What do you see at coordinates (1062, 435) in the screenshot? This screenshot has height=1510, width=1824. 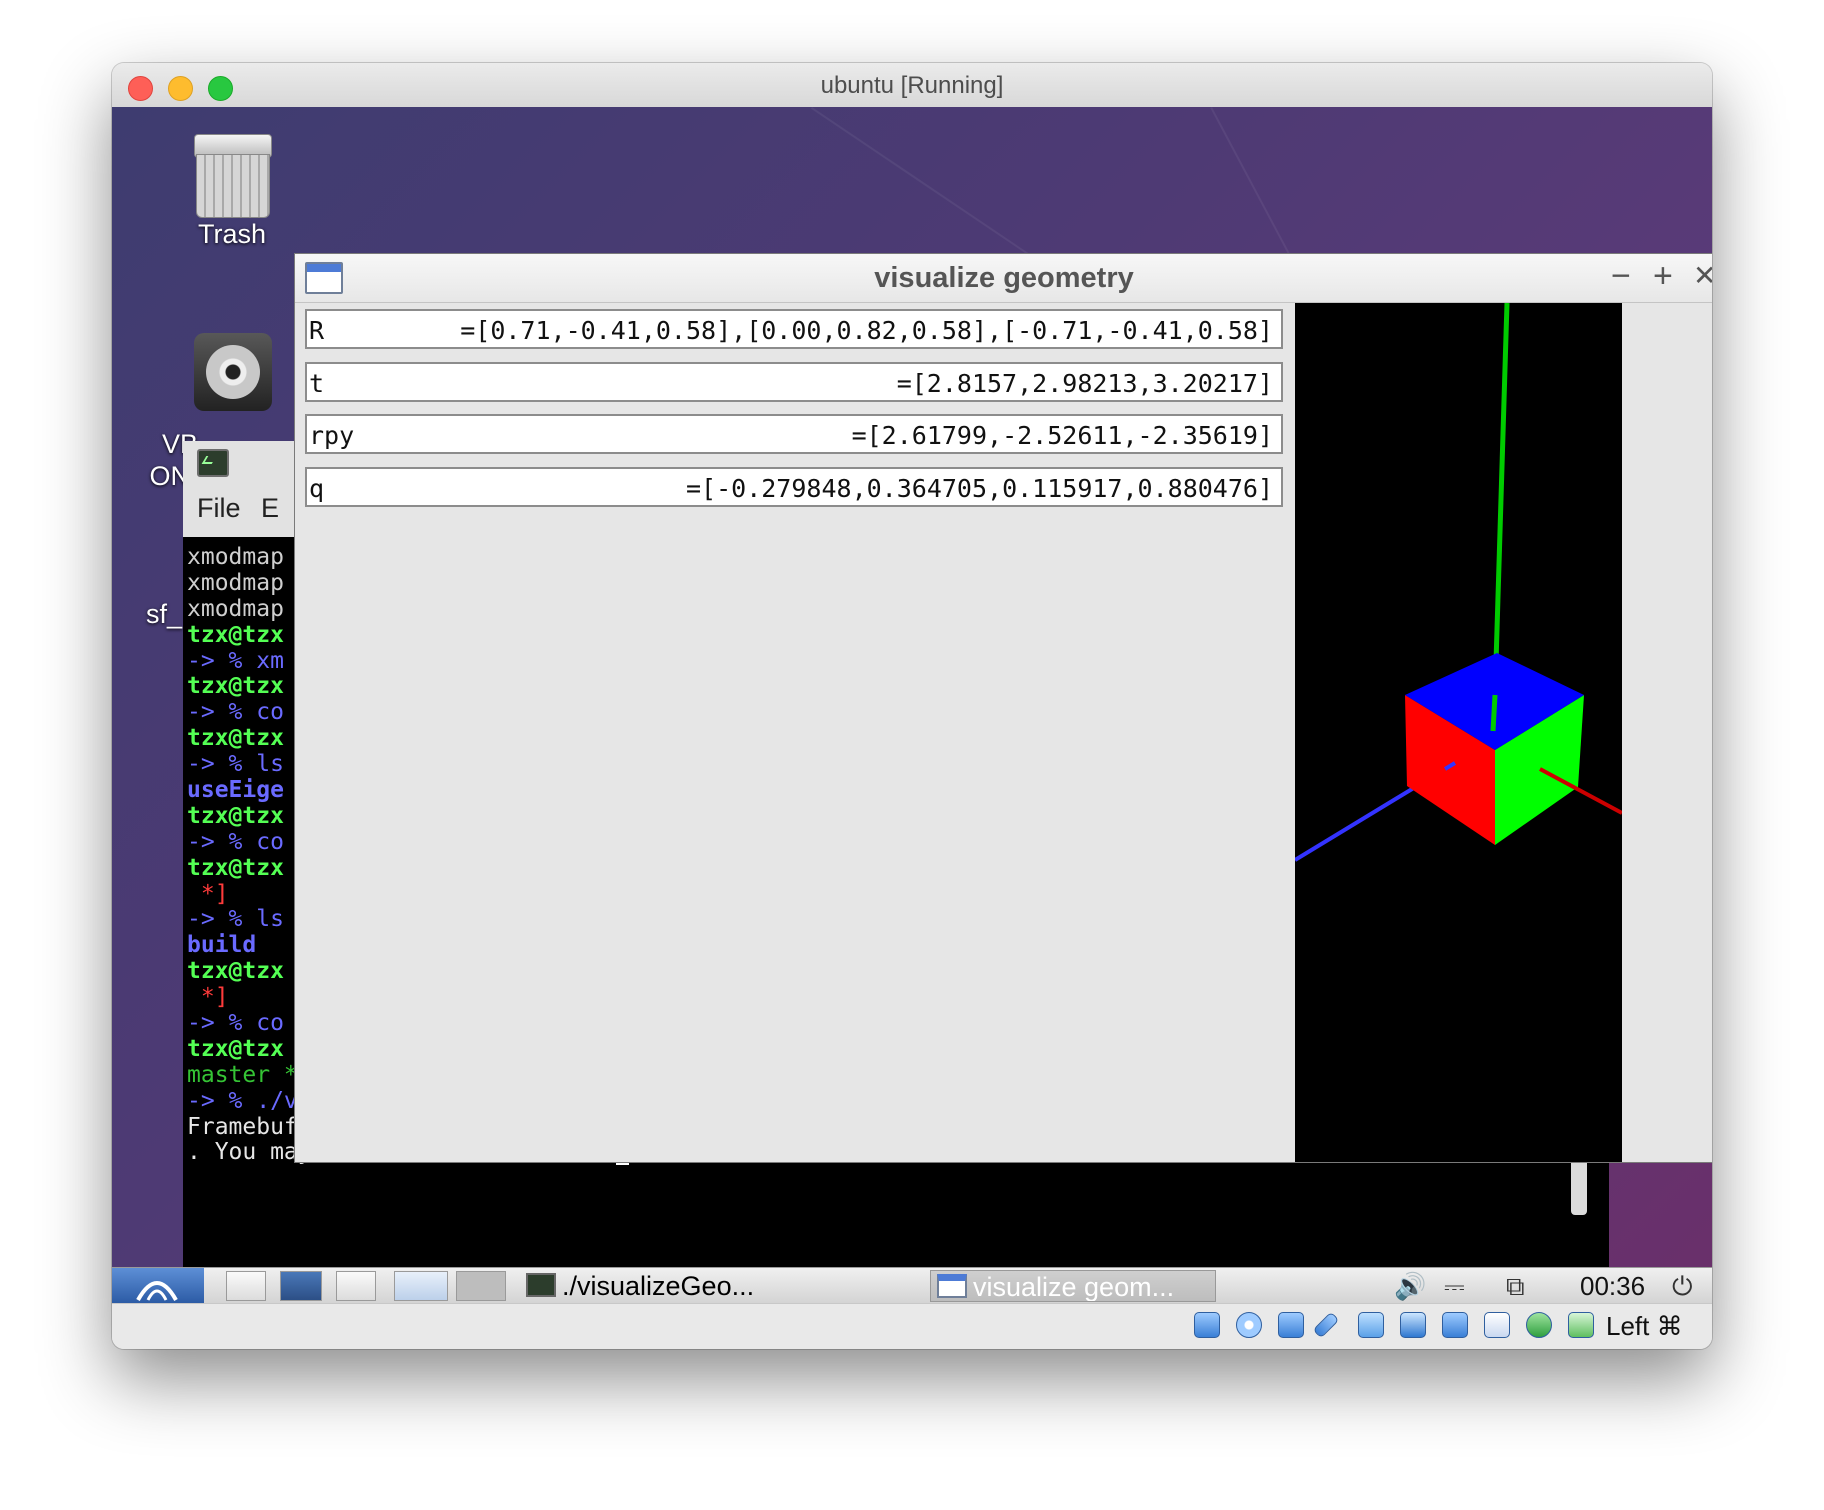 I see `field-value: =[2.61799,-2.52611,-2.35619]` at bounding box center [1062, 435].